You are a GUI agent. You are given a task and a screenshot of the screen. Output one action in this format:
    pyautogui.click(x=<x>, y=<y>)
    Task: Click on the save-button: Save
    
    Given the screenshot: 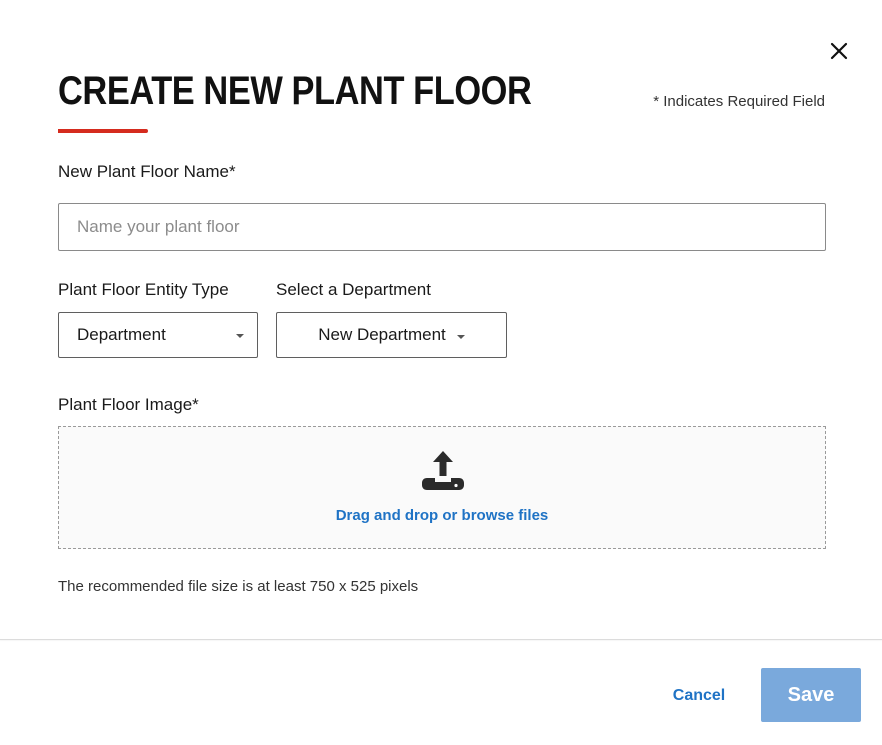 What is the action you would take?
    pyautogui.click(x=811, y=695)
    